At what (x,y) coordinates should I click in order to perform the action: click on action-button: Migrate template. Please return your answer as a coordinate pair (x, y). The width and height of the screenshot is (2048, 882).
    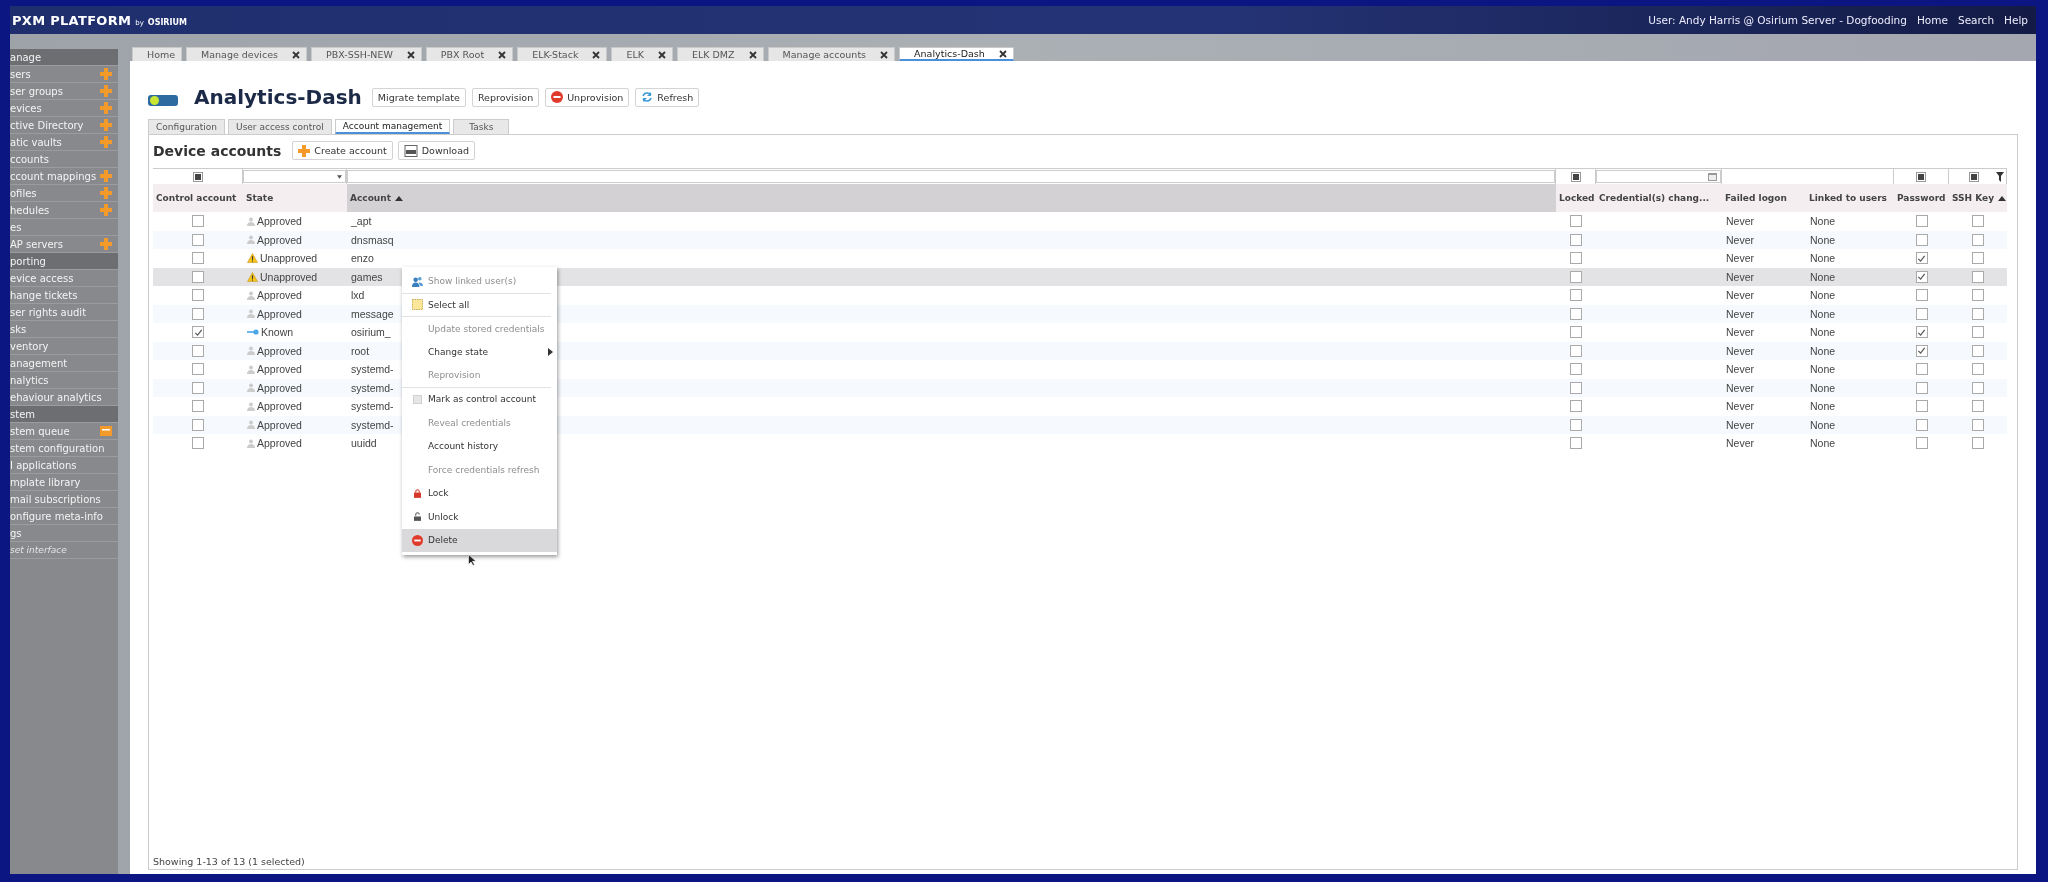
    Looking at the image, I should click on (418, 97).